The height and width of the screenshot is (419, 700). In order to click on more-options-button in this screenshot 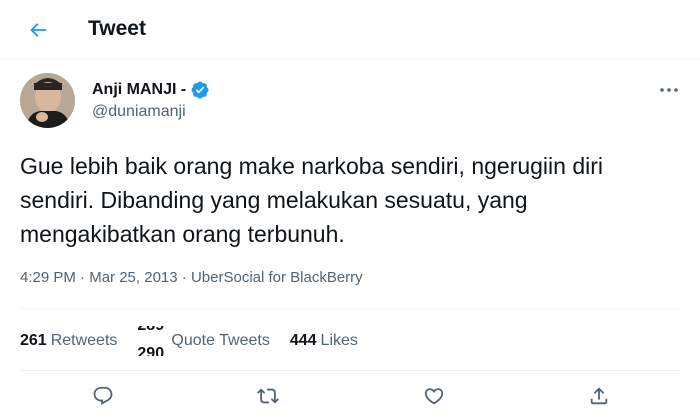, I will do `click(669, 90)`.